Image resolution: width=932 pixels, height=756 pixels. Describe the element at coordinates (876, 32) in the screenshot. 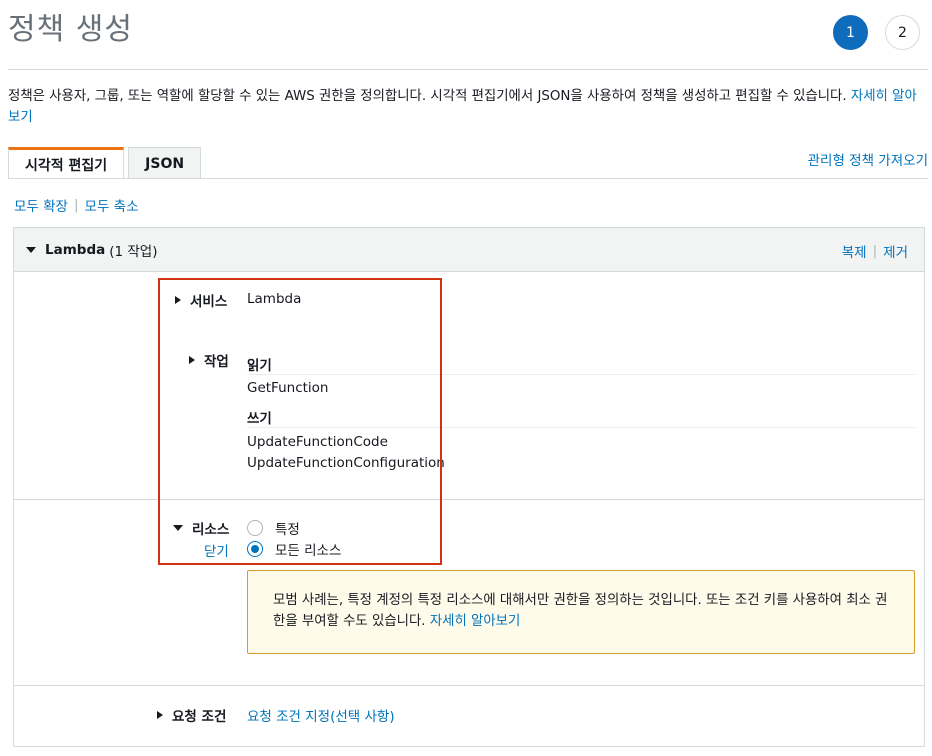

I see `wizard-steps: 1 2` at that location.